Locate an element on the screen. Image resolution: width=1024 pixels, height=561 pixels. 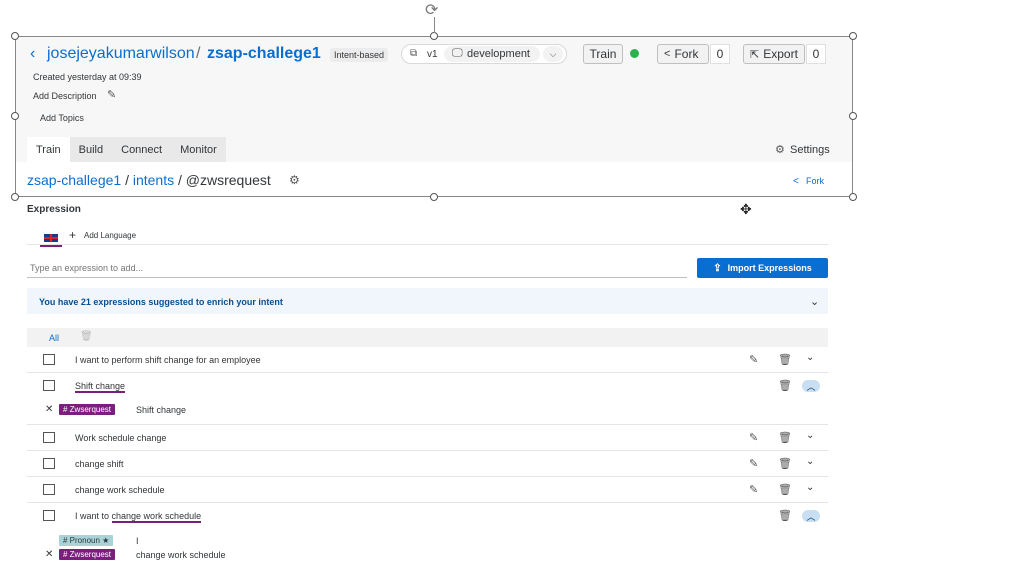
environment-label: development is located at coordinates (498, 54).